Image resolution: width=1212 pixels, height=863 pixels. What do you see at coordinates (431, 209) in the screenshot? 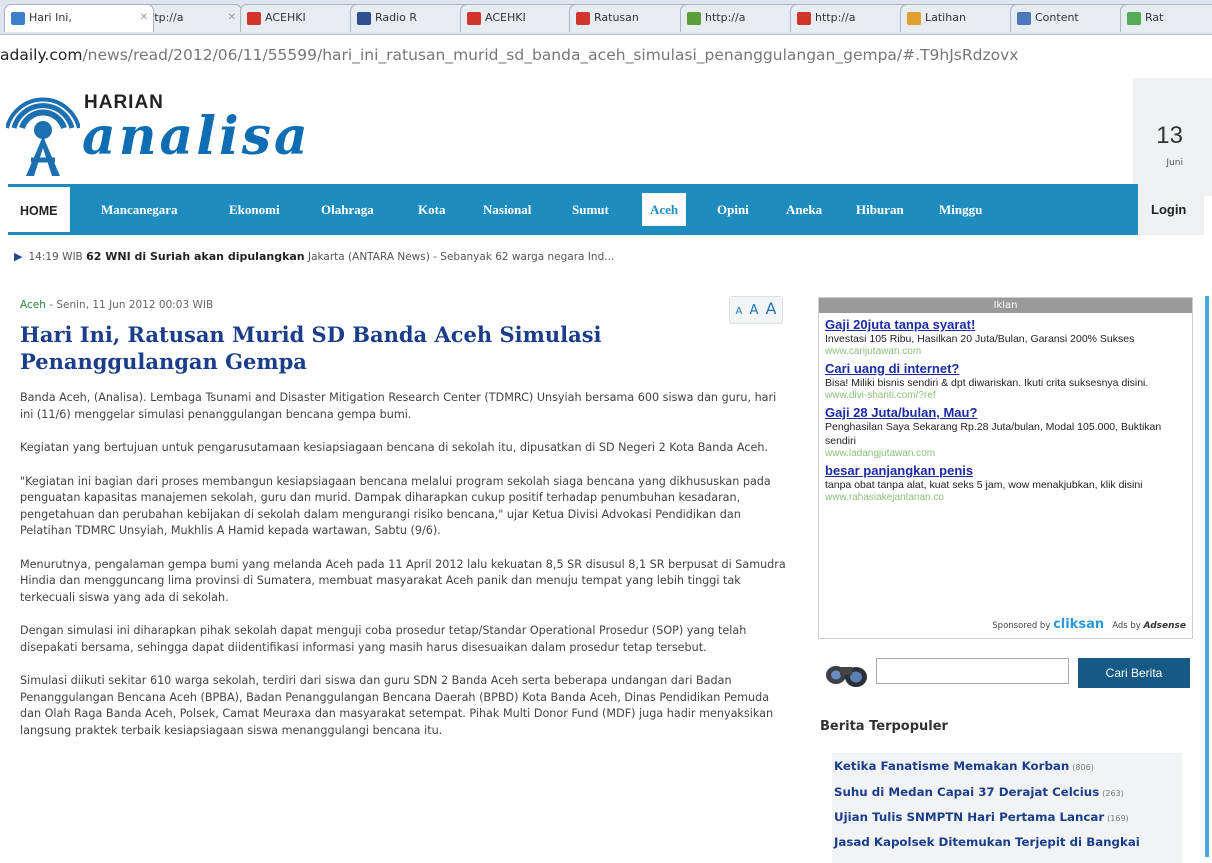
I see `nav-item-kota: Kota` at bounding box center [431, 209].